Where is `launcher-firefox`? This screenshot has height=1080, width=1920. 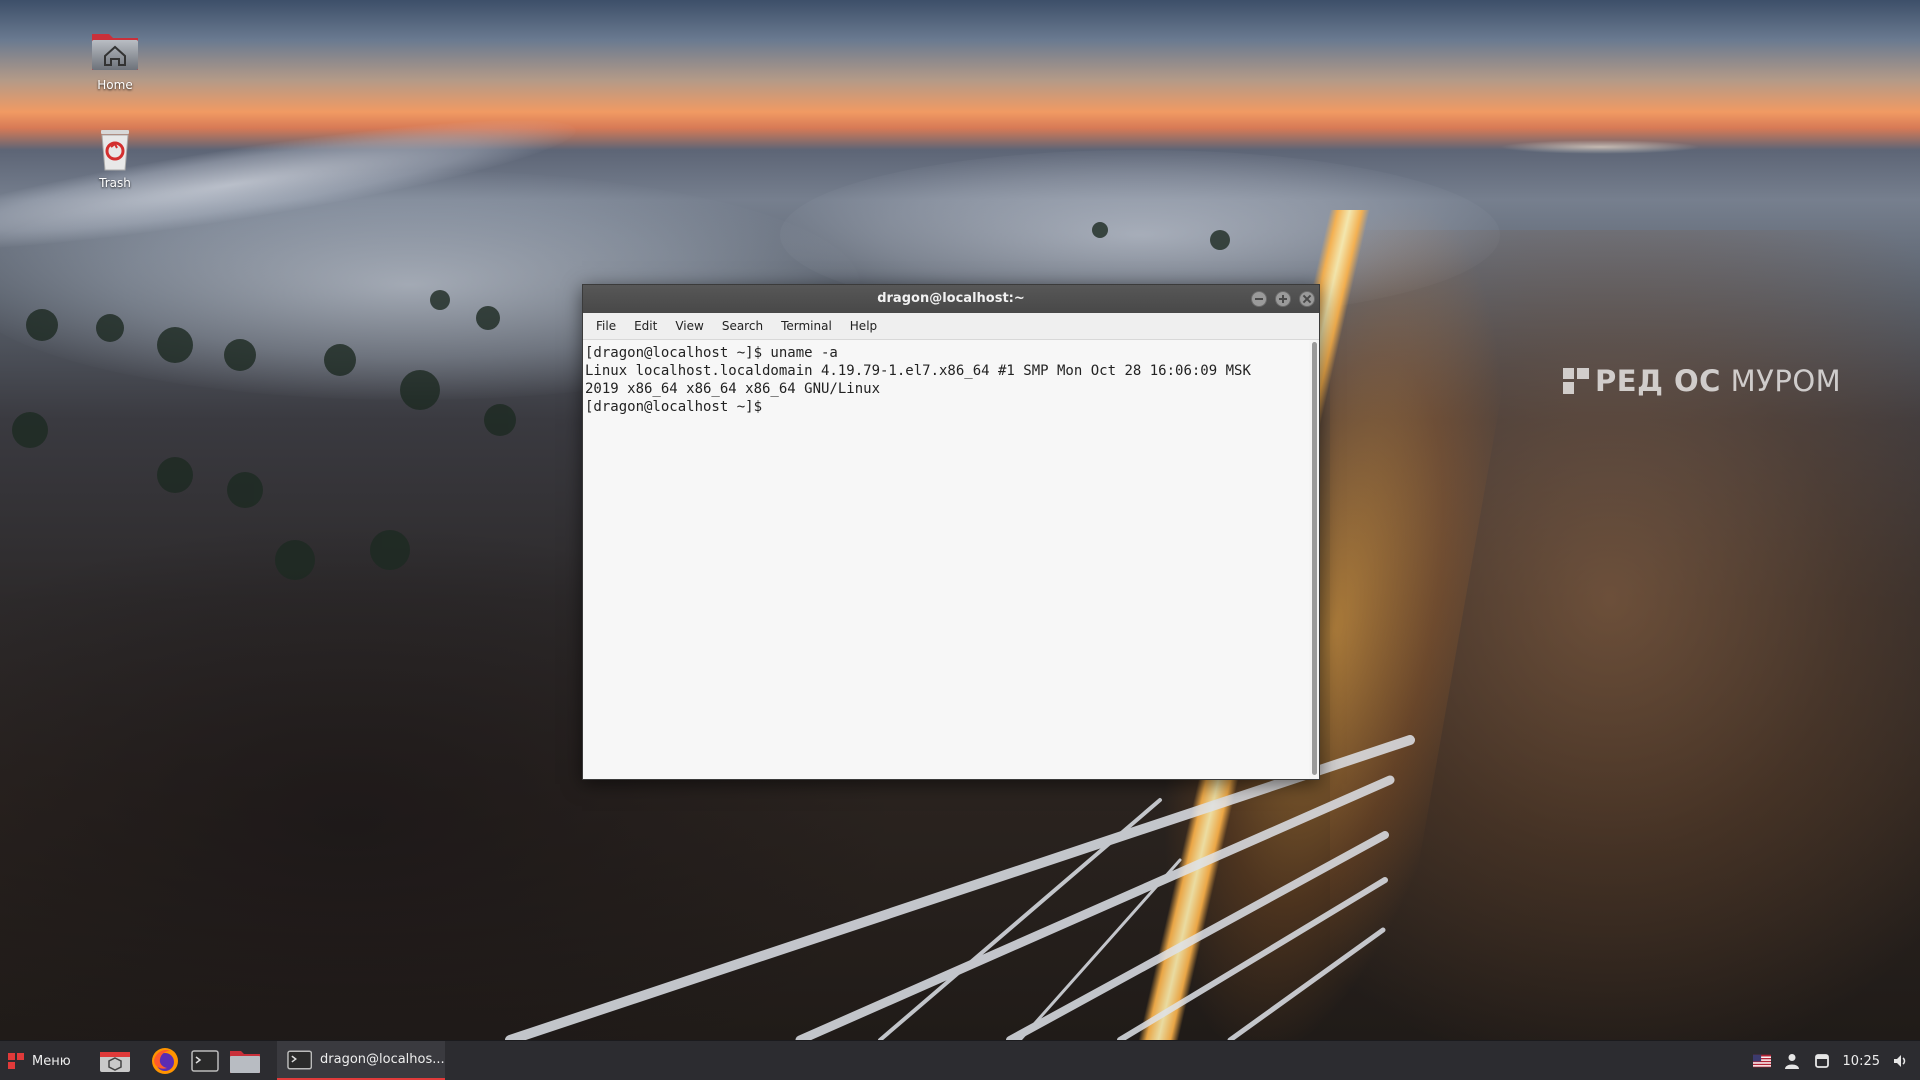
launcher-firefox is located at coordinates (165, 1060).